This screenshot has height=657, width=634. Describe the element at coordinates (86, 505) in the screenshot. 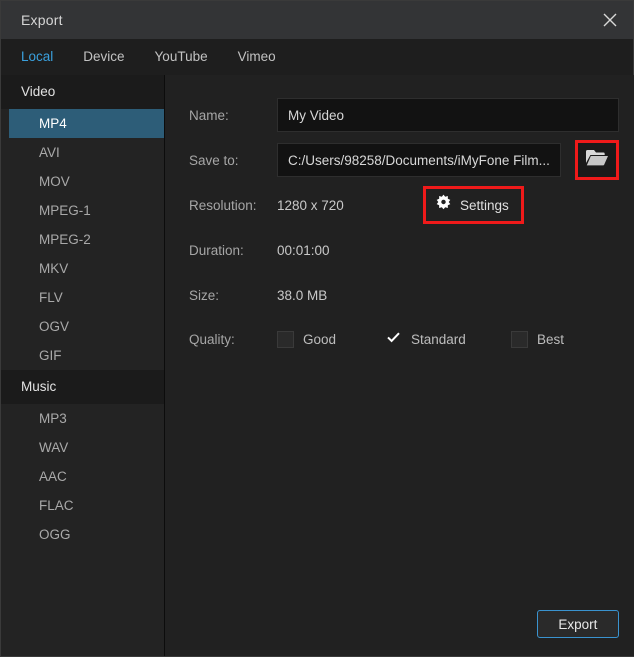

I see `sidebar-item-flac: FLAC` at that location.